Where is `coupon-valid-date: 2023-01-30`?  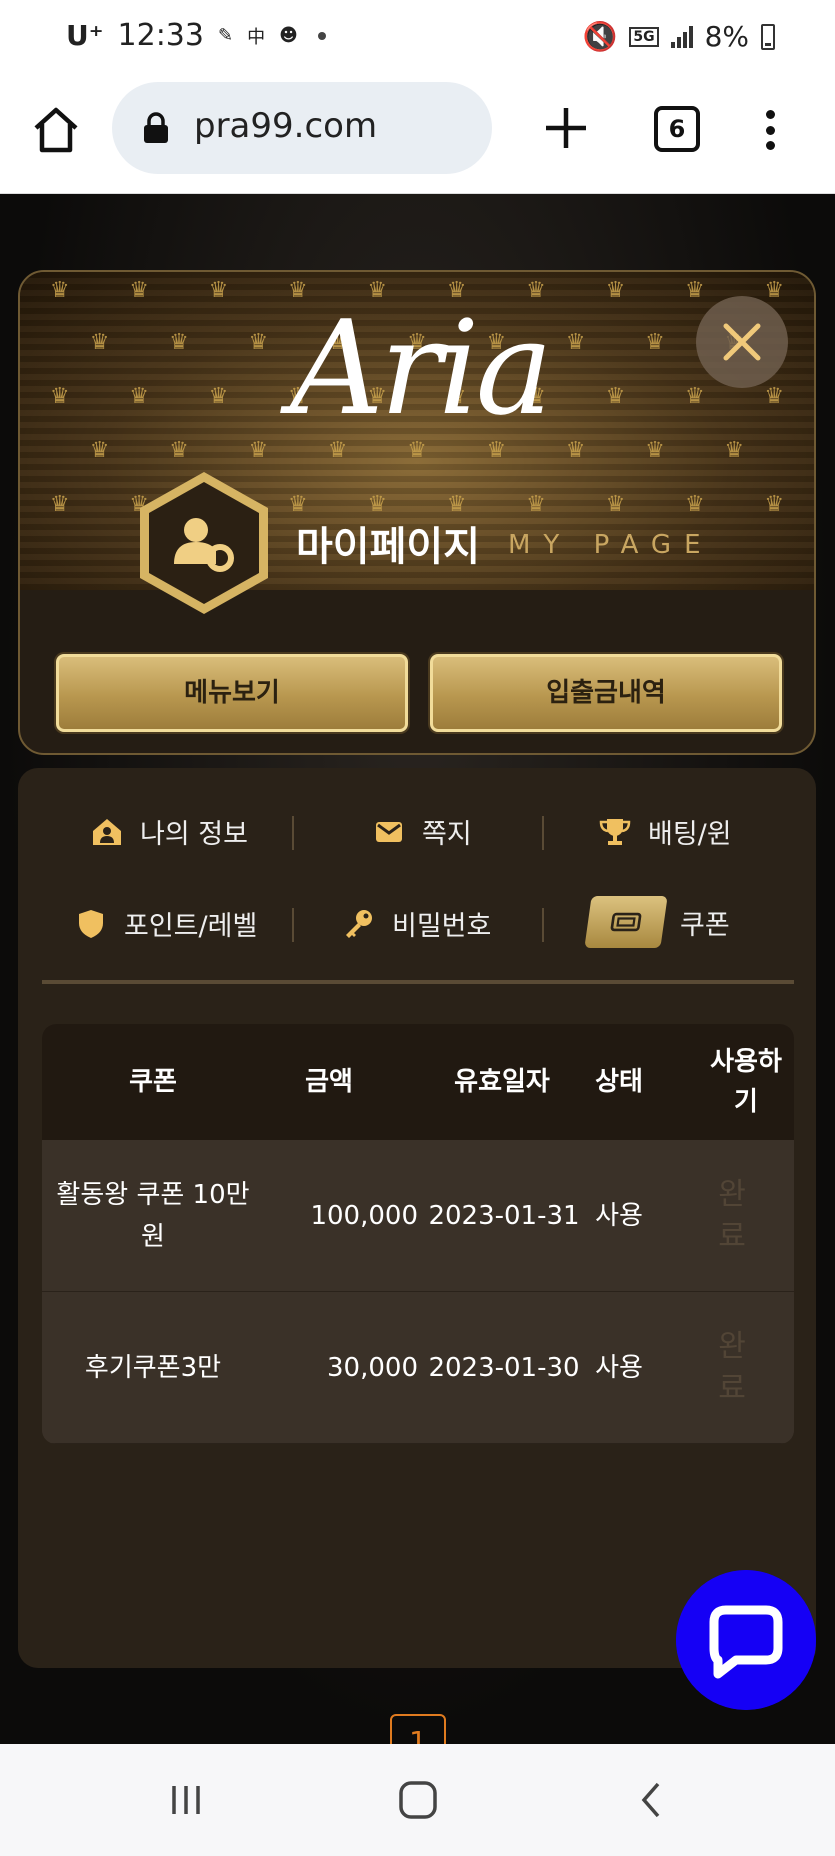
coupon-valid-date: 2023-01-30 is located at coordinates (504, 1368).